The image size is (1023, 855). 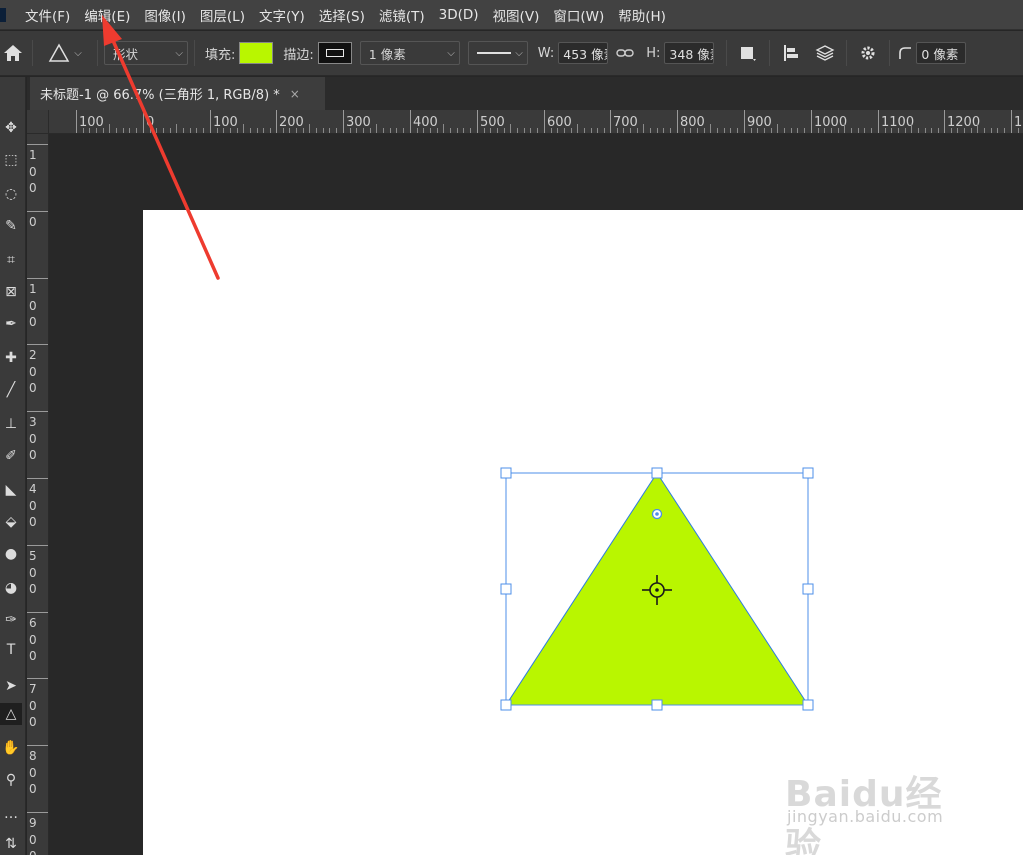 I want to click on link-icon, so click(x=625, y=53).